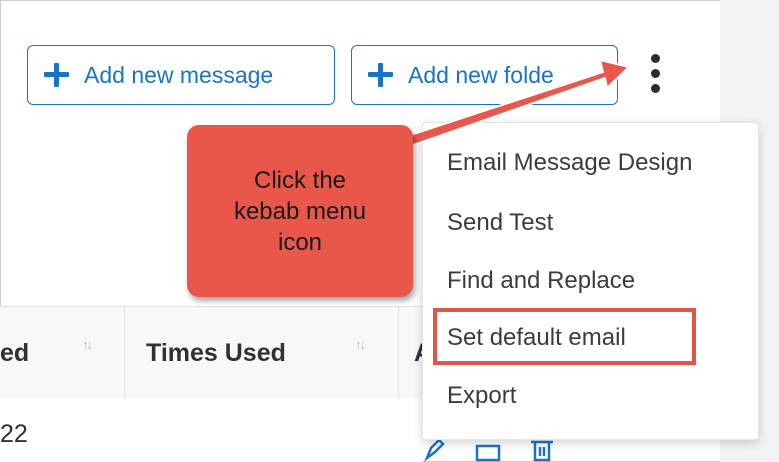 The width and height of the screenshot is (779, 462). Describe the element at coordinates (488, 453) in the screenshot. I see `copy-icon` at that location.